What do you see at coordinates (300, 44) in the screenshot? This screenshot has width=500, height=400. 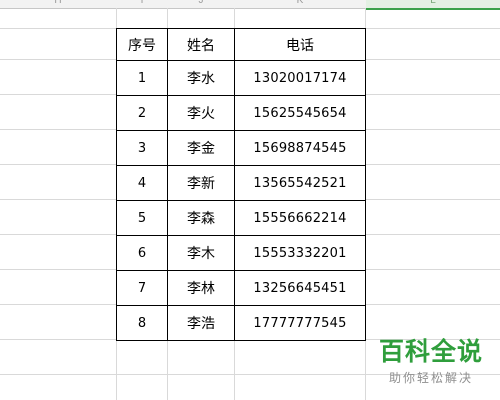 I see `header-cell-phone: 电话` at bounding box center [300, 44].